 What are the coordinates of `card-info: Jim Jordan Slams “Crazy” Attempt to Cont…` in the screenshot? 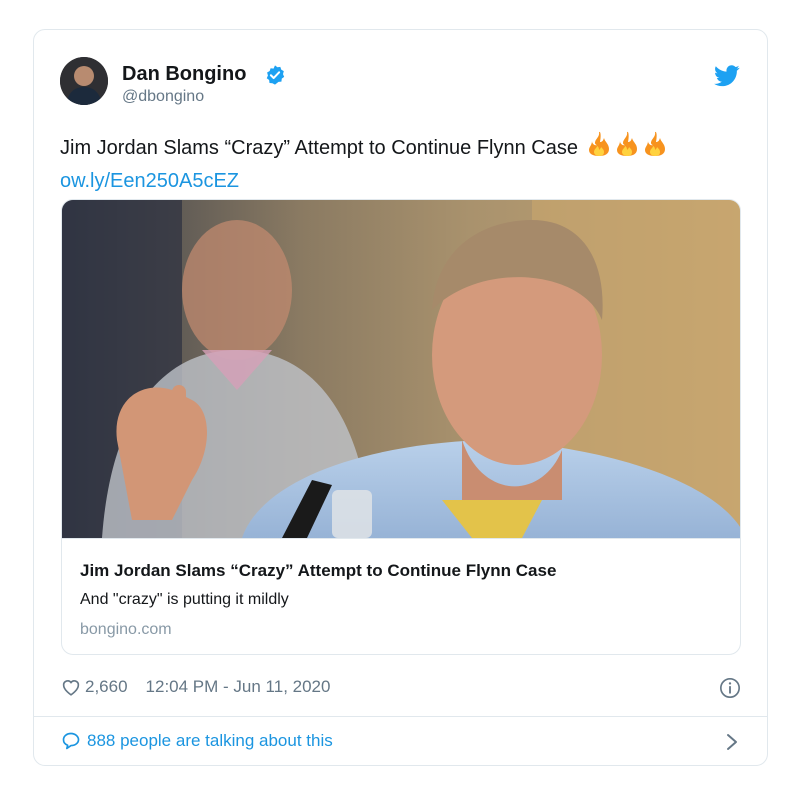 It's located at (401, 596).